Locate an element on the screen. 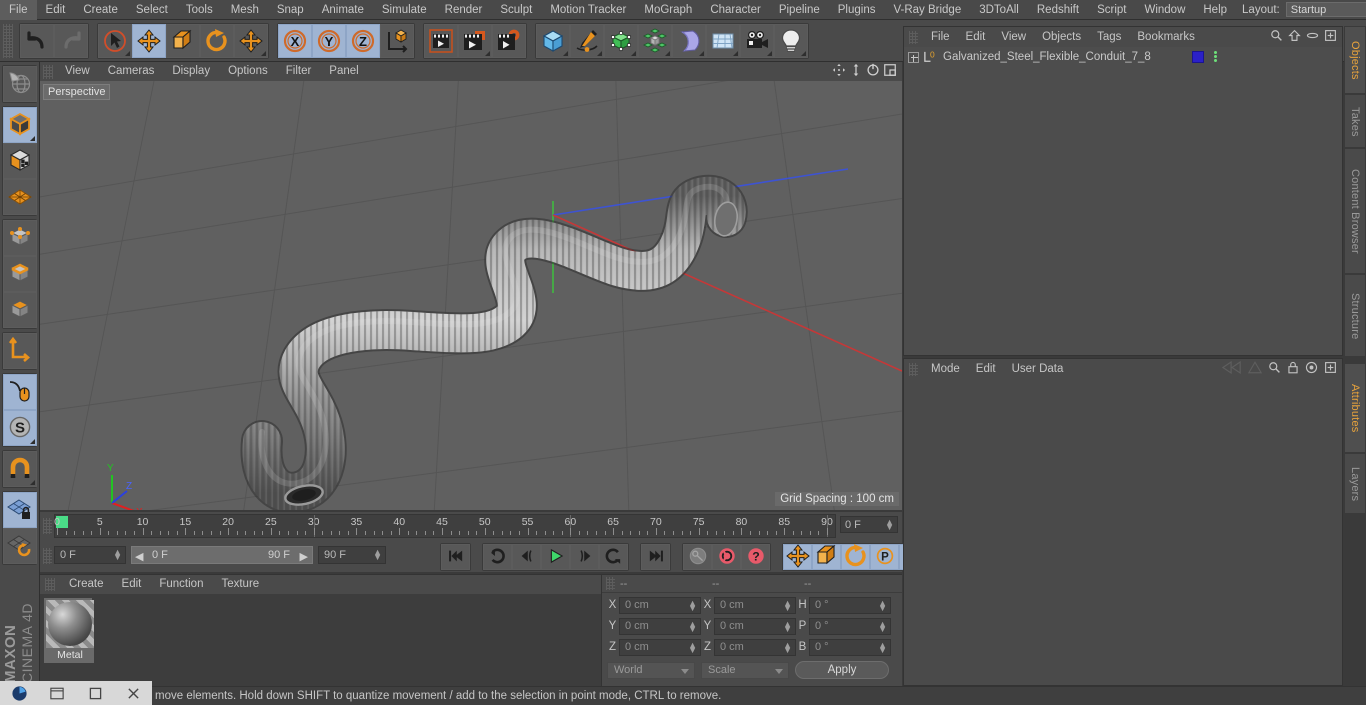  menu-item-bookmarks: Bookmarks is located at coordinates (1166, 37).